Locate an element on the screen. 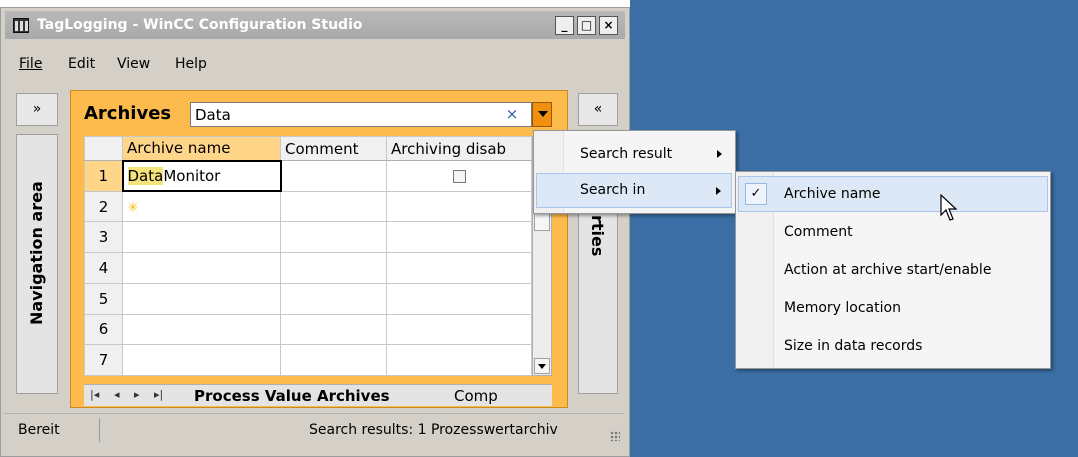 This screenshot has width=1078, height=457. close-button: × is located at coordinates (608, 25).